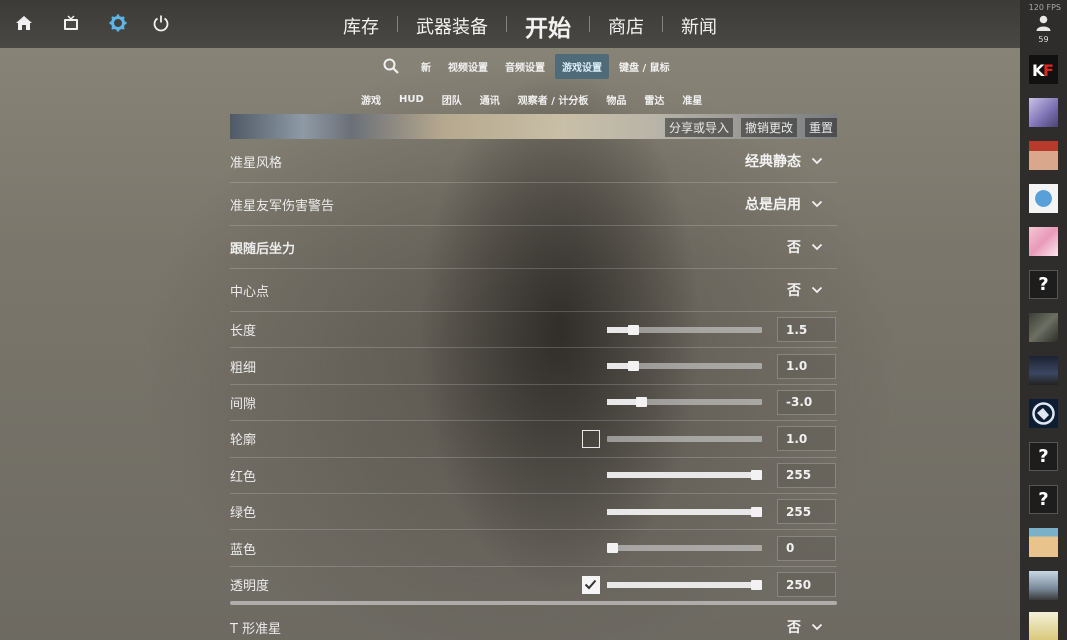  I want to click on center-dot-dropdown: 否, so click(805, 290).